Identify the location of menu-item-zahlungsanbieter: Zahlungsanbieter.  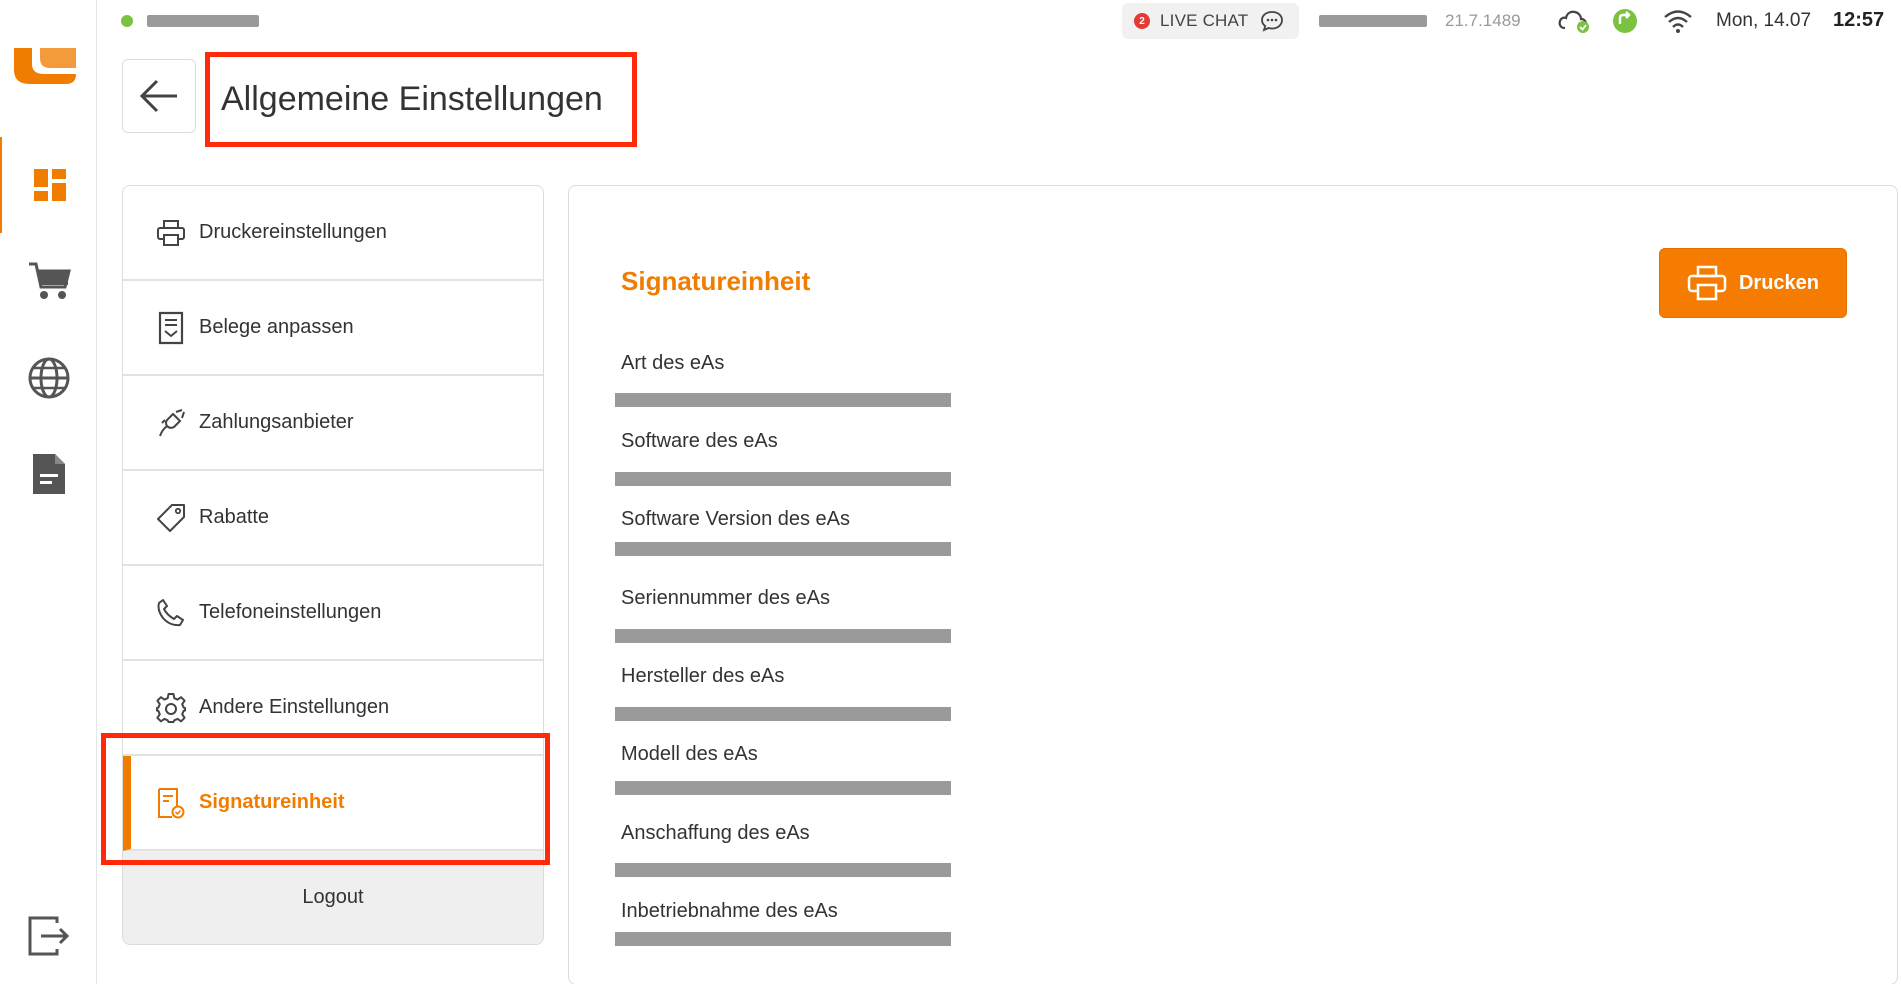
(333, 423).